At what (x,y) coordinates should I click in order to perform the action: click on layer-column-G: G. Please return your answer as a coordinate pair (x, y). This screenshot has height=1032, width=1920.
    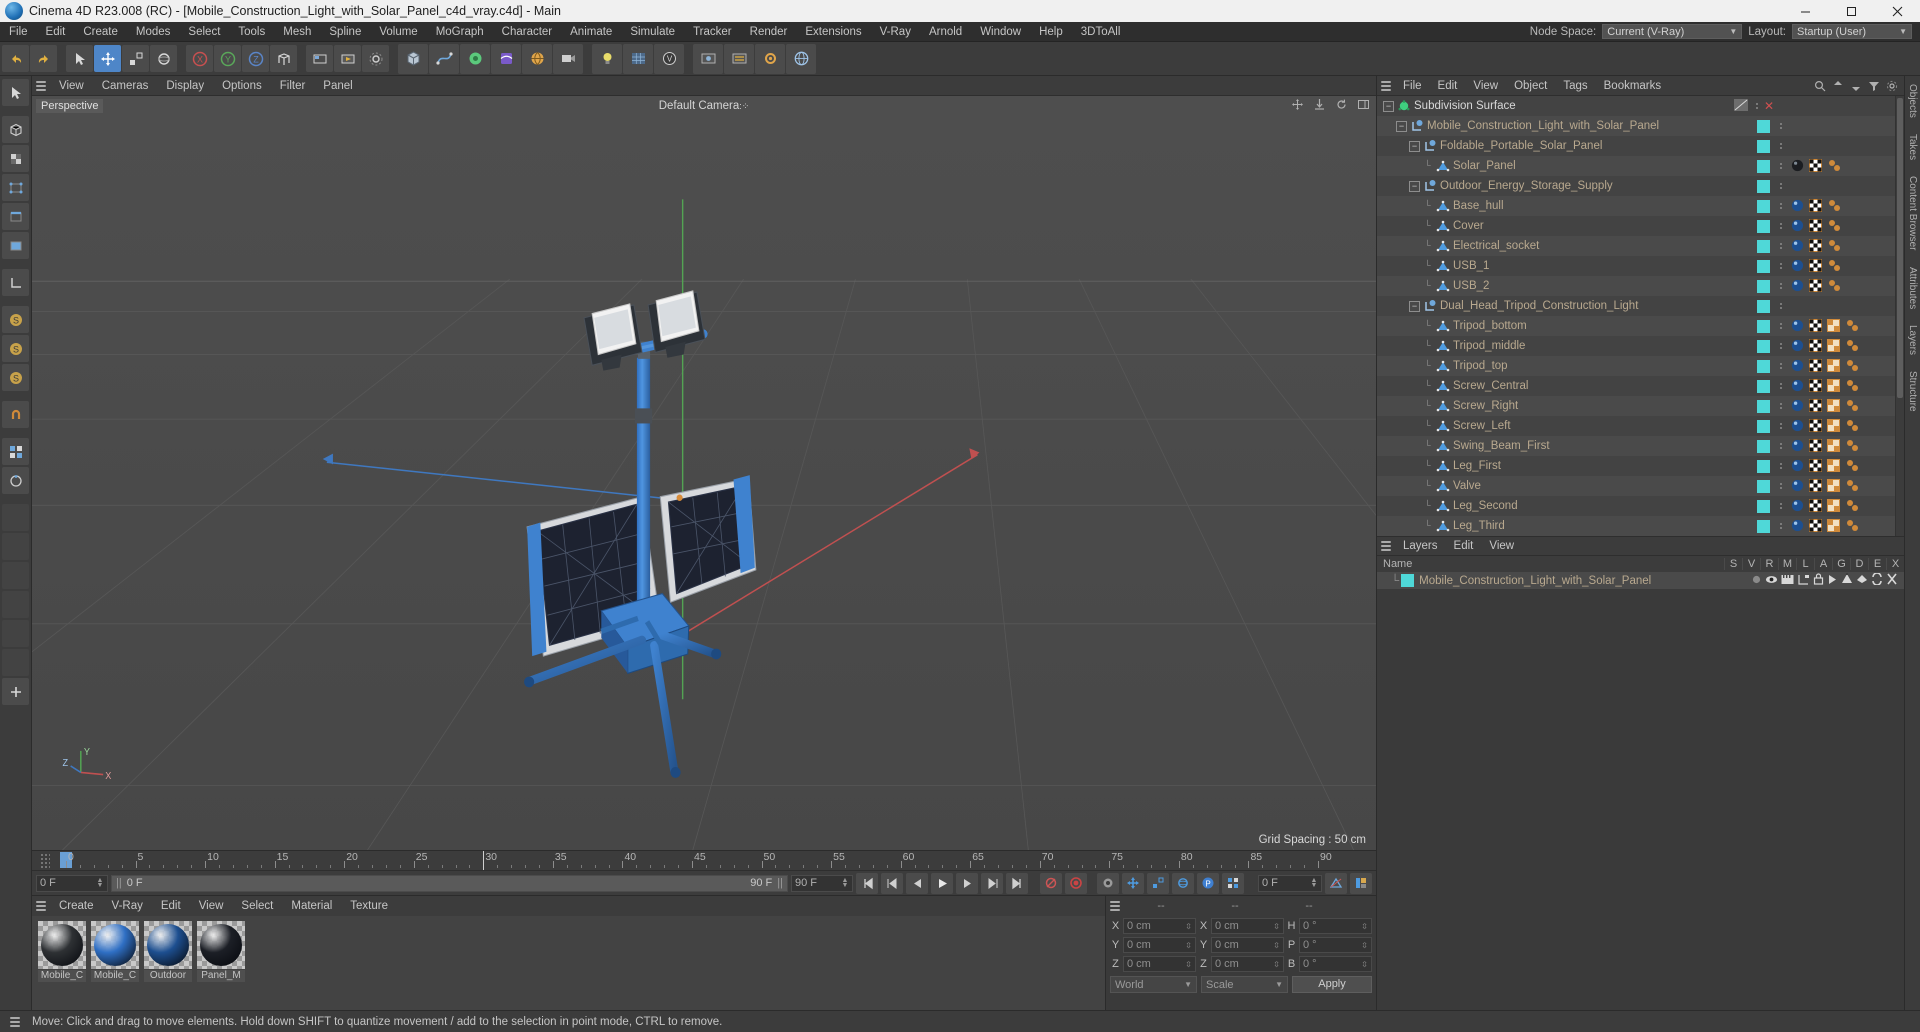
    Looking at the image, I should click on (1841, 564).